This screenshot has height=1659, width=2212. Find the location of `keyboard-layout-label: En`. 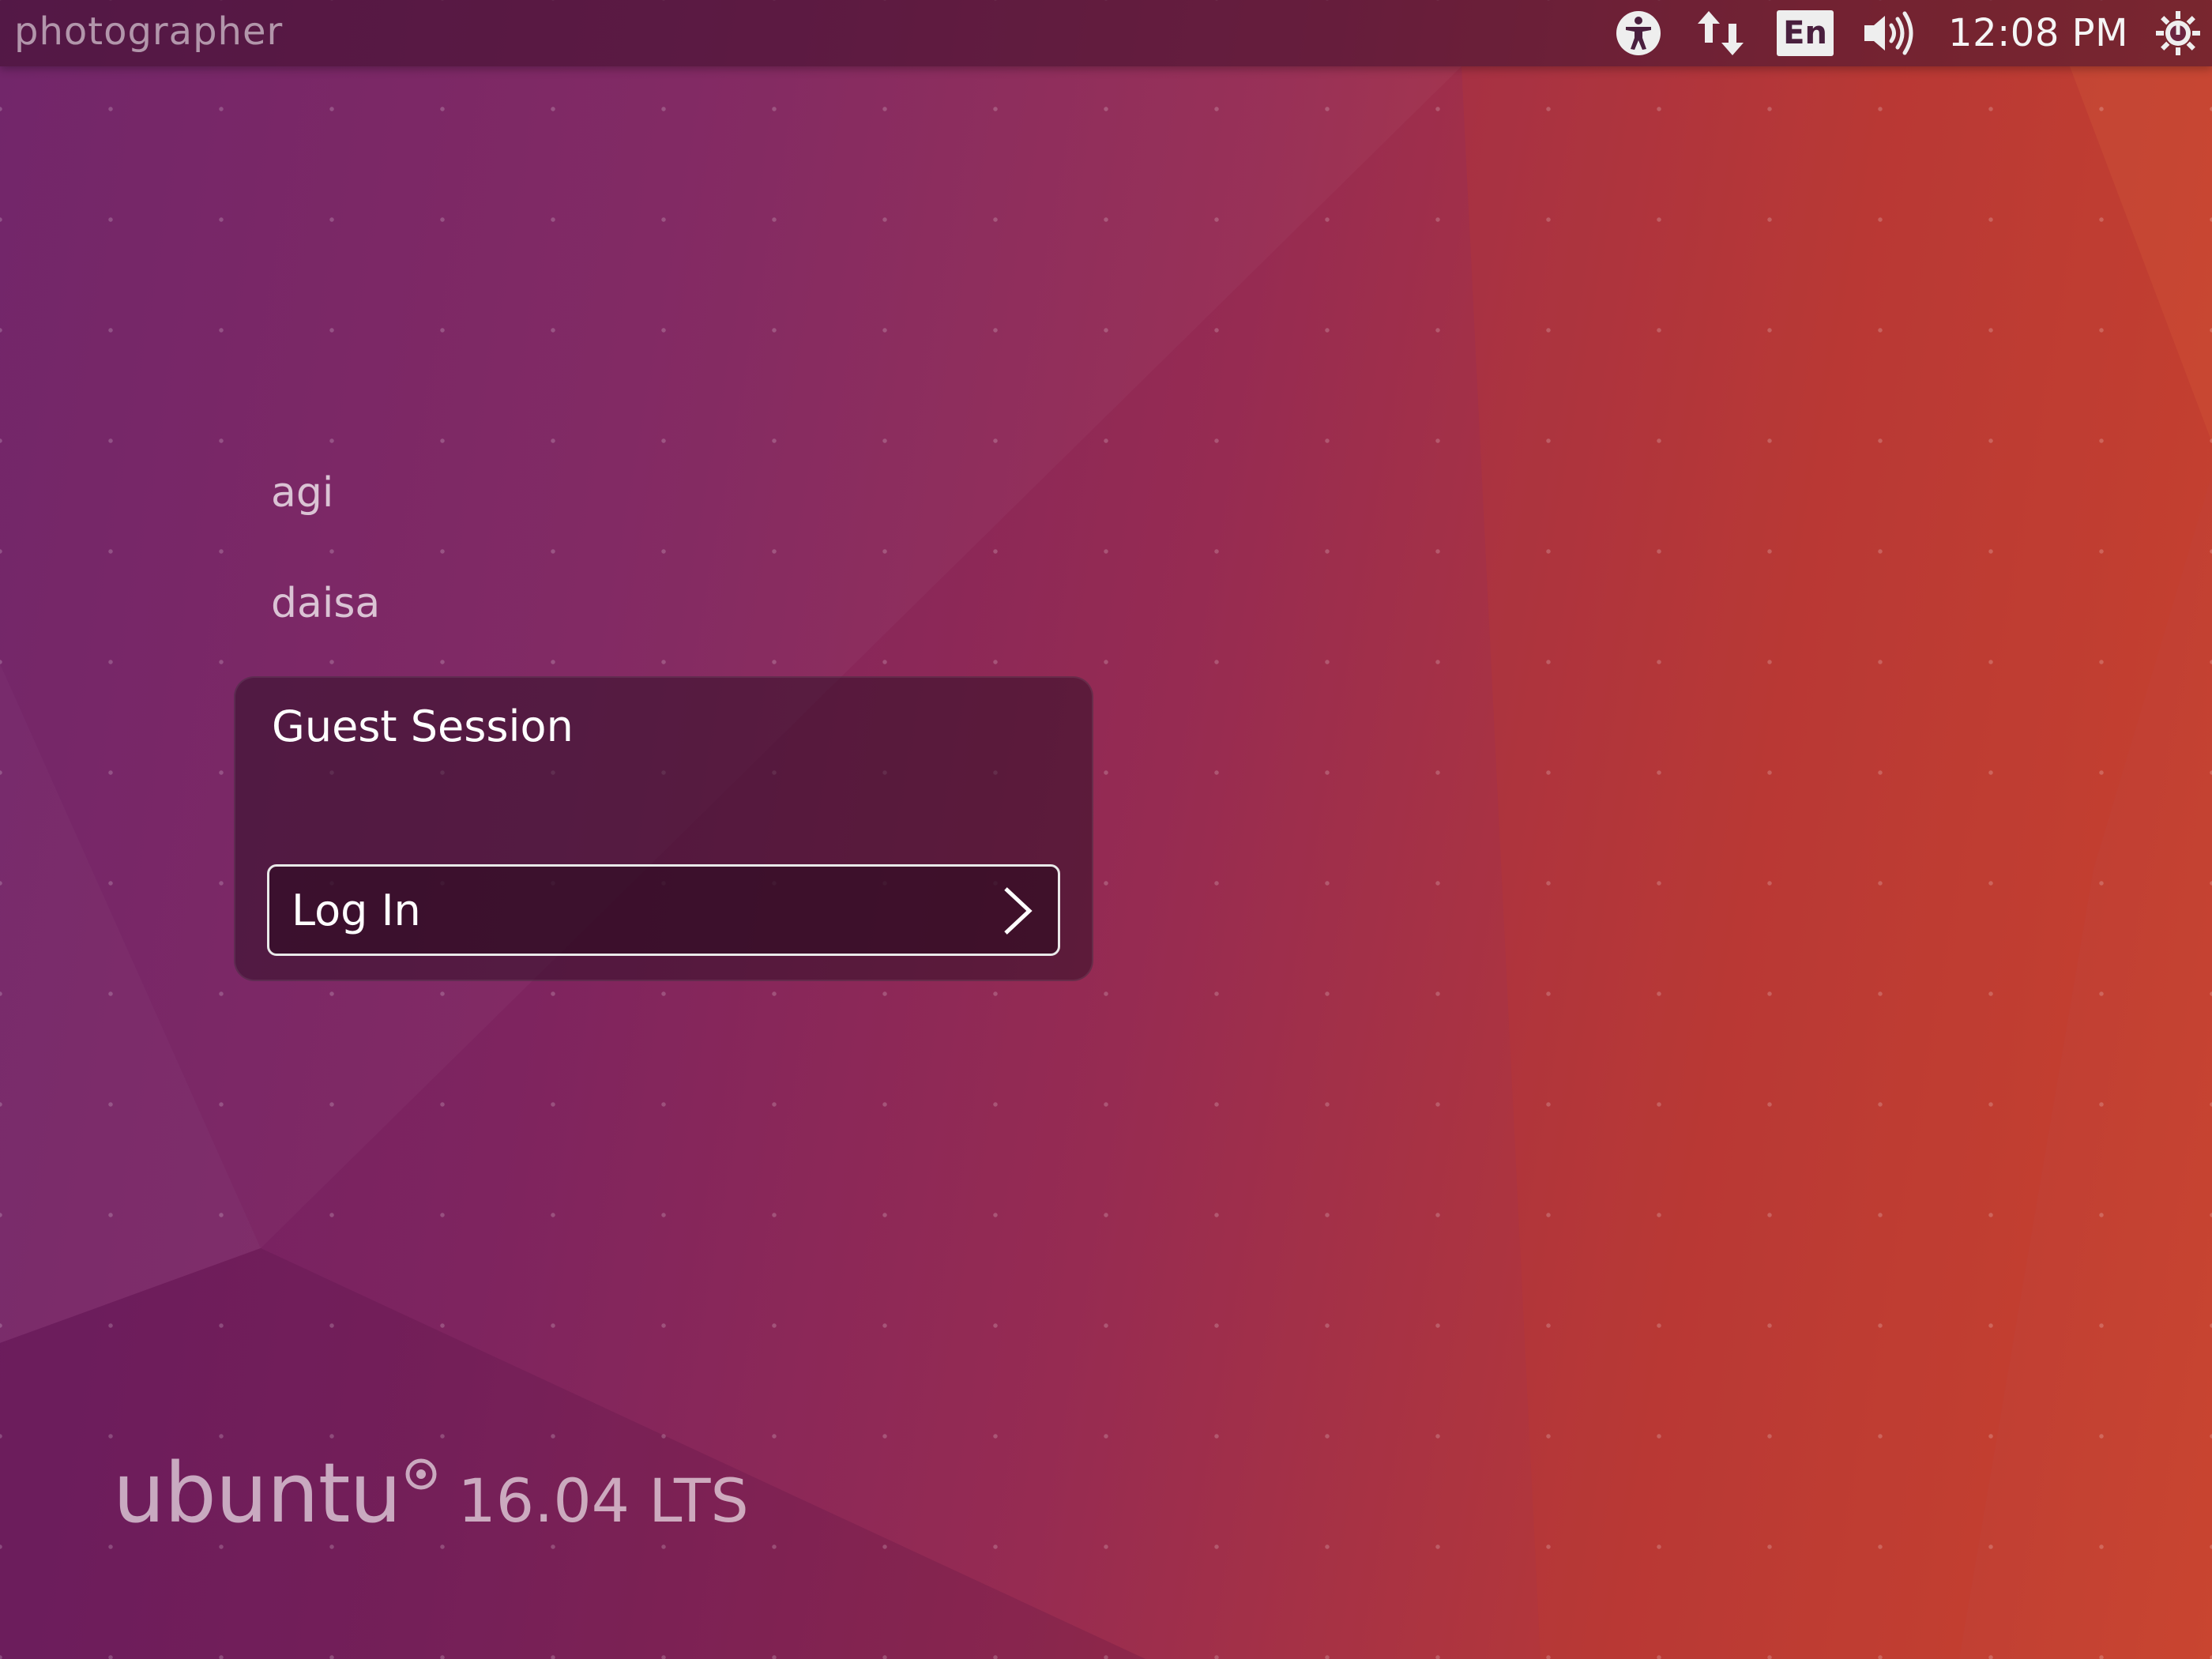

keyboard-layout-label: En is located at coordinates (1806, 33).